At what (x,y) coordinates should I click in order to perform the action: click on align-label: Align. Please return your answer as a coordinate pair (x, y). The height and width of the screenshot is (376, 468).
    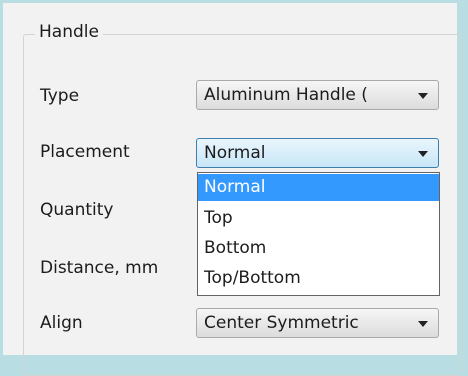
    Looking at the image, I should click on (61, 323).